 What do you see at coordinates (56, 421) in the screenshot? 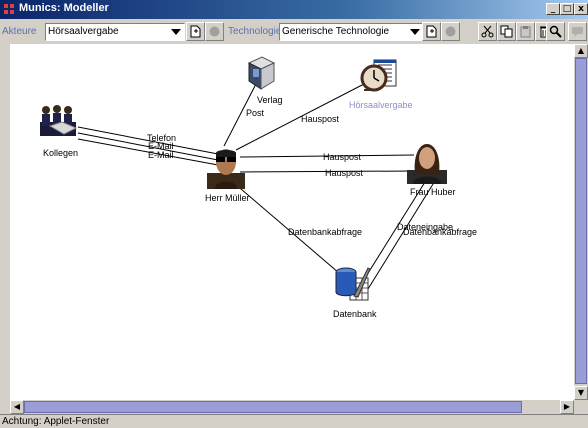
I see `status-text: Achtung: Applet-Fenster` at bounding box center [56, 421].